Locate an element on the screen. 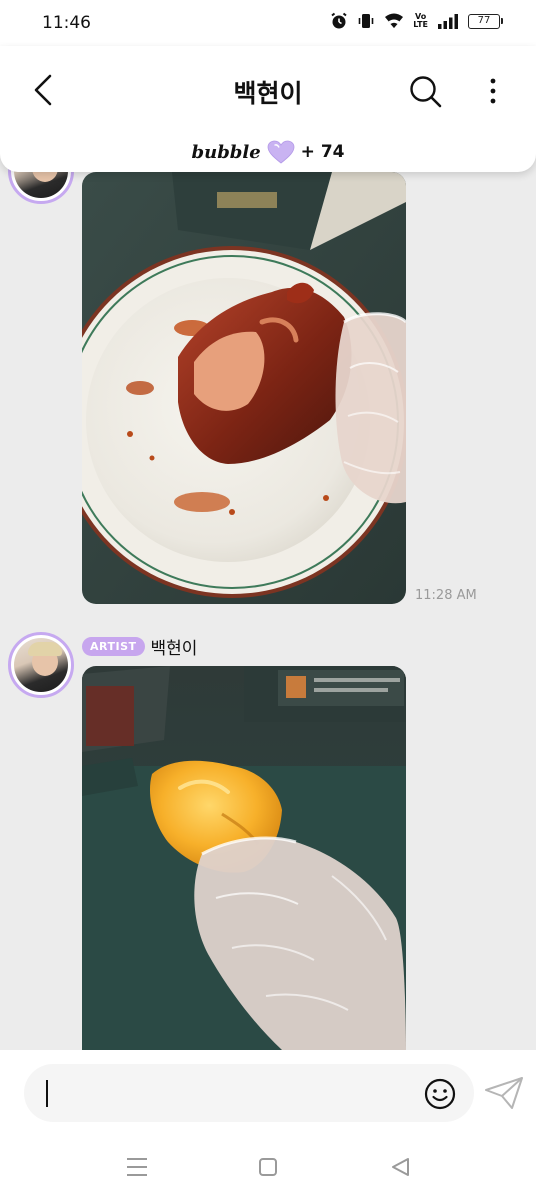 The height and width of the screenshot is (1200, 536). avatar is located at coordinates (41, 665).